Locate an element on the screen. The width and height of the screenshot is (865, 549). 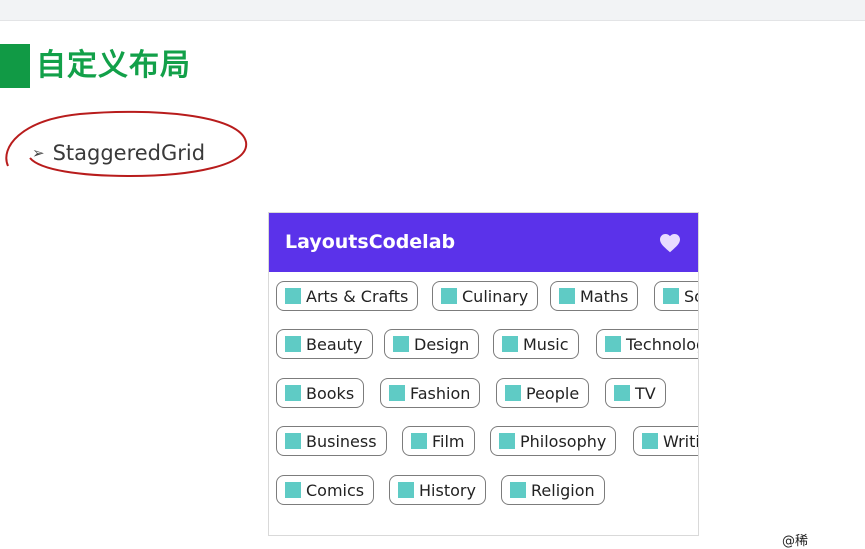
chip: Technolog is located at coordinates (647, 344).